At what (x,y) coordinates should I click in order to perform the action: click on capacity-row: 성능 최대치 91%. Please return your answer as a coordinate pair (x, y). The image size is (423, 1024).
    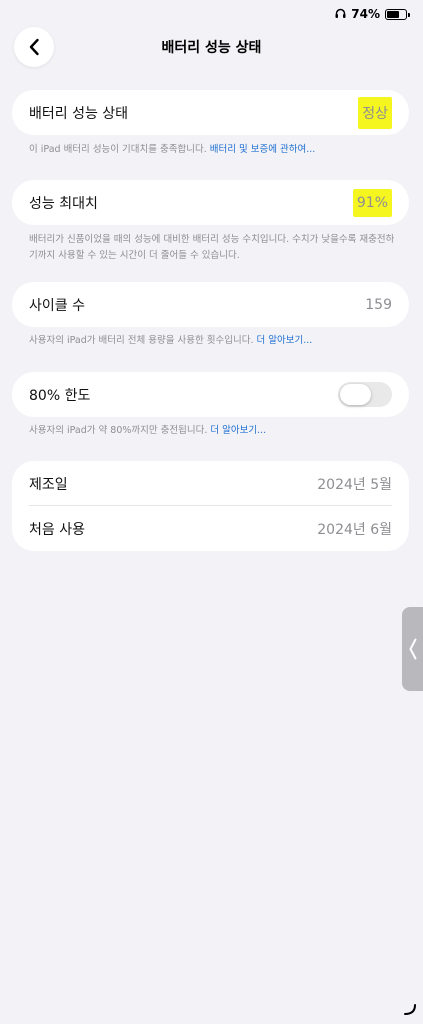
    Looking at the image, I should click on (210, 202).